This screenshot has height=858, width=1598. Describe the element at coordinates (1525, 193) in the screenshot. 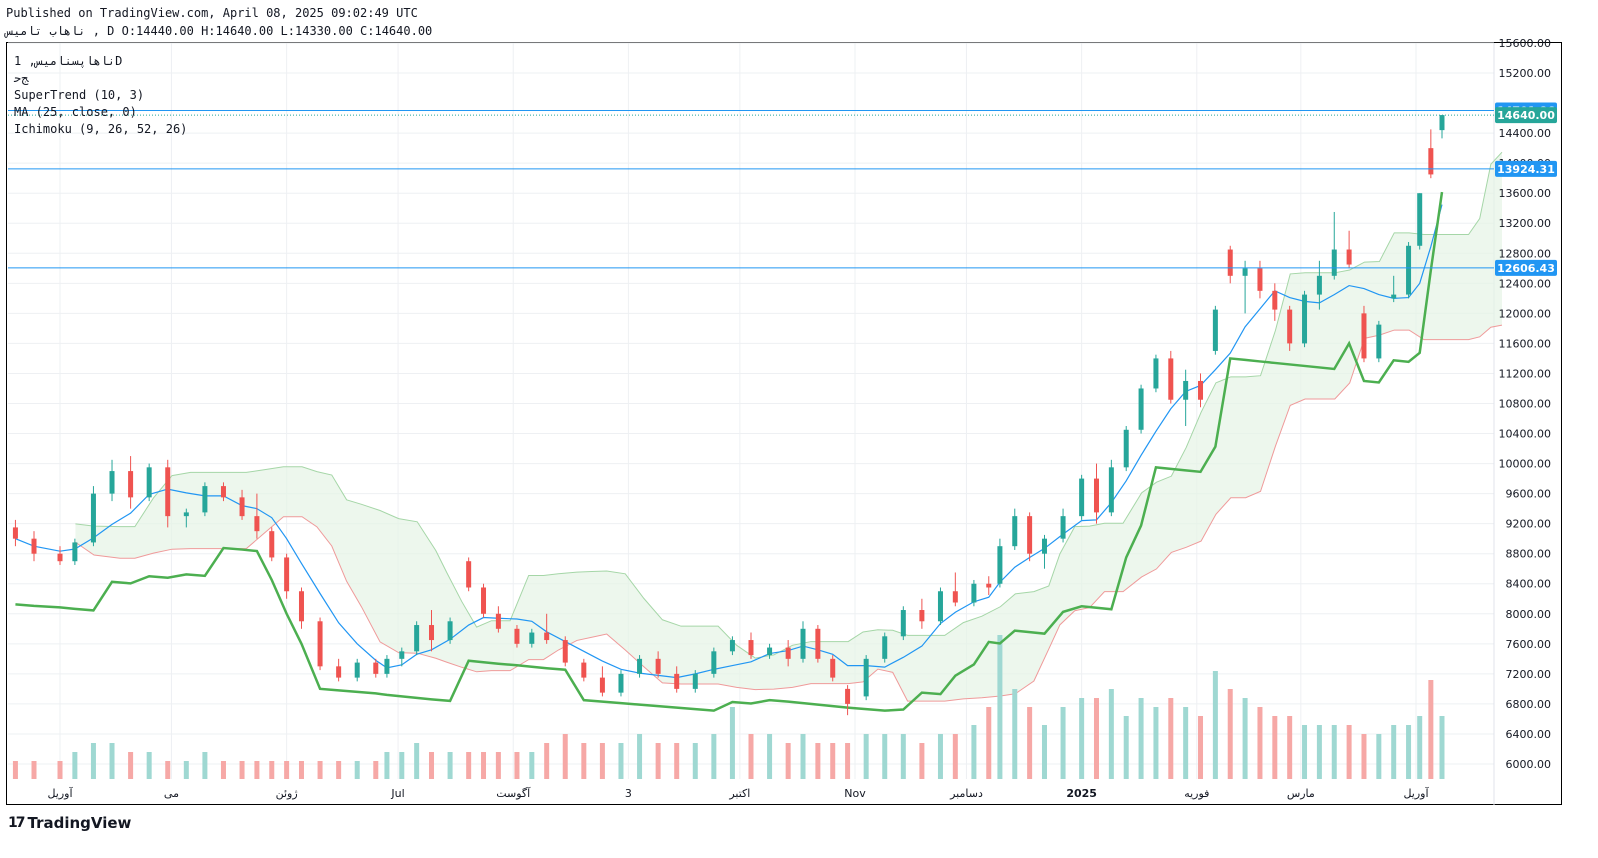

I see `price-tick-label: 13600.00` at that location.